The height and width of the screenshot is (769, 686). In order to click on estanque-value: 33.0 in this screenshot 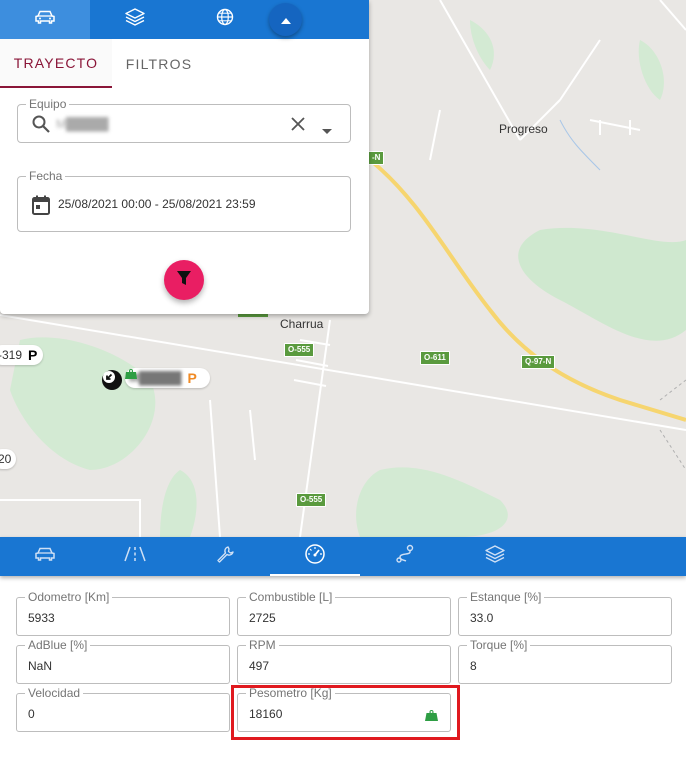, I will do `click(482, 618)`.